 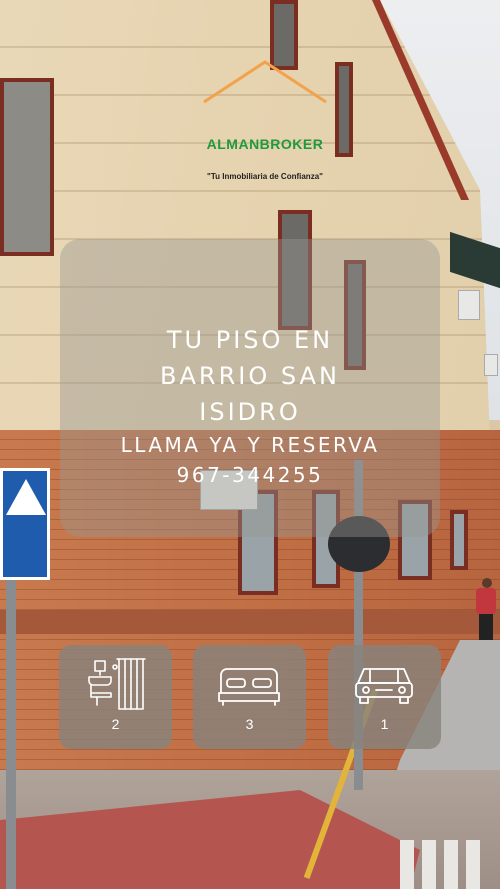 What do you see at coordinates (26, 497) in the screenshot?
I see `pedestrian-icon` at bounding box center [26, 497].